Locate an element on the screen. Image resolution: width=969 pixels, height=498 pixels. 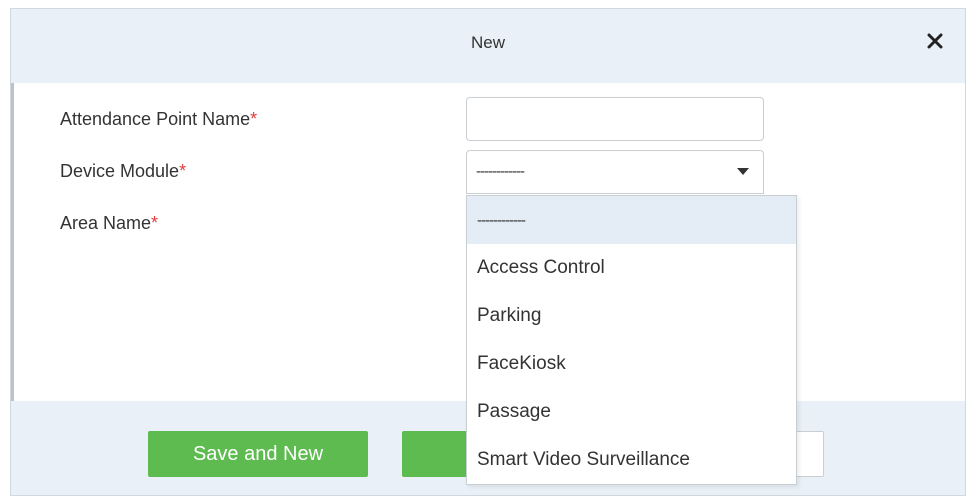
dialog-title: New is located at coordinates (487, 42).